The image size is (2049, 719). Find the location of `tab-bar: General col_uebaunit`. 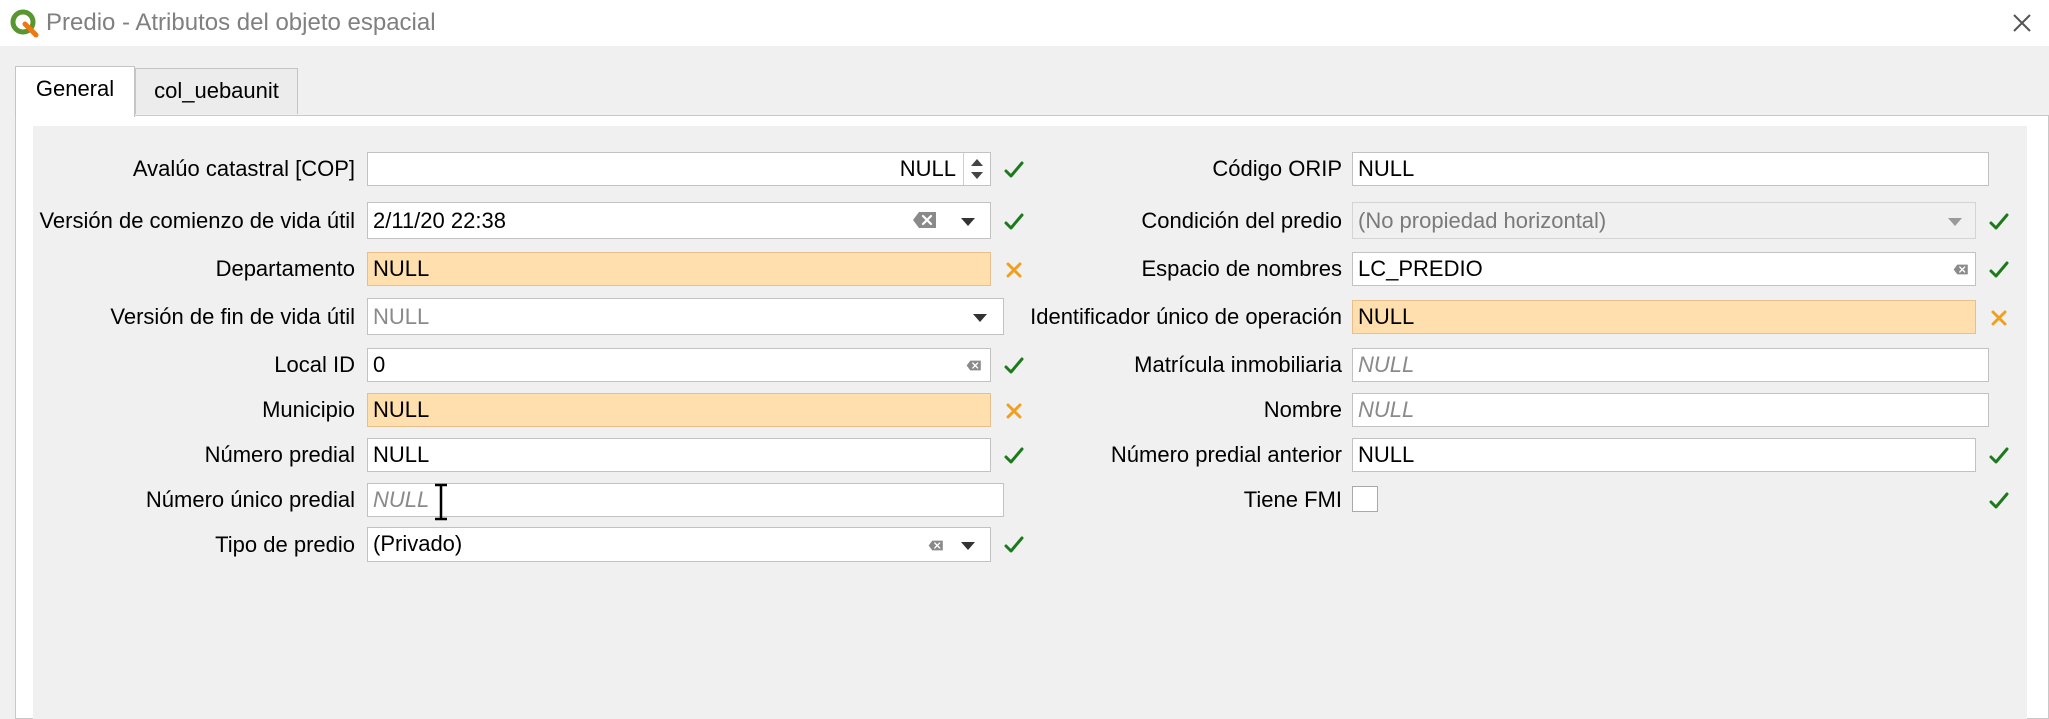

tab-bar: General col_uebaunit is located at coordinates (1024, 81).